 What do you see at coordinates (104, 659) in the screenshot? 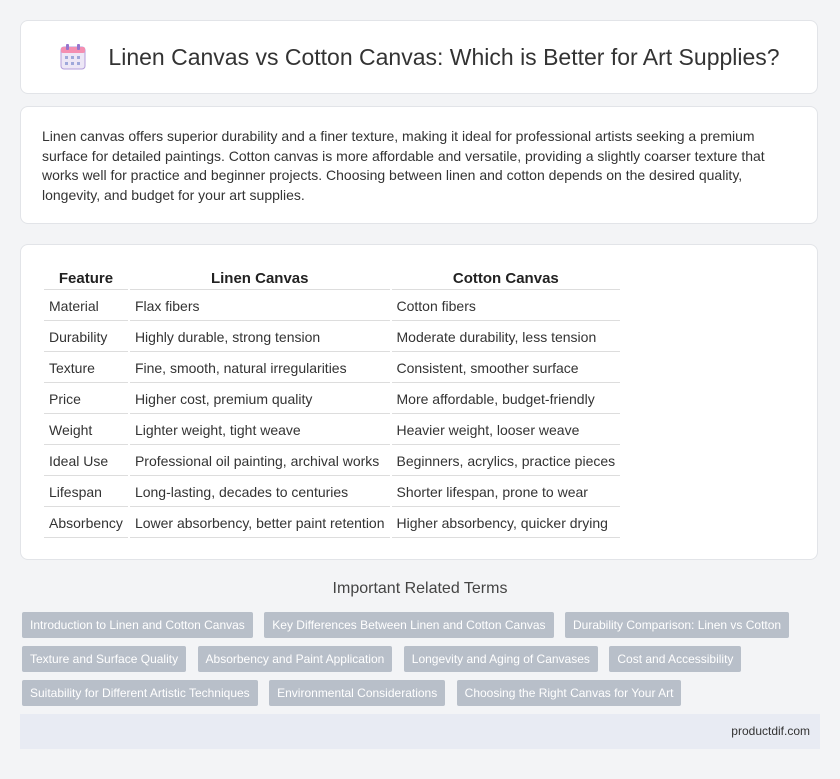
I see `related-tag: Texture and Surface Quality` at bounding box center [104, 659].